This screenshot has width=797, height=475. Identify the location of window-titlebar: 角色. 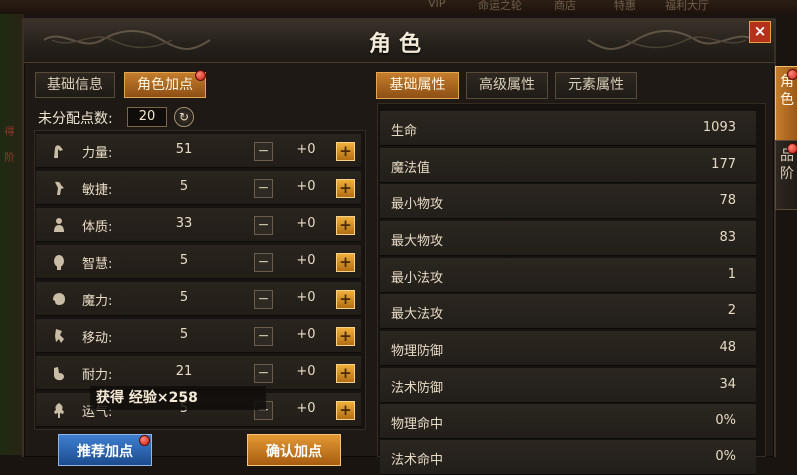
(399, 41).